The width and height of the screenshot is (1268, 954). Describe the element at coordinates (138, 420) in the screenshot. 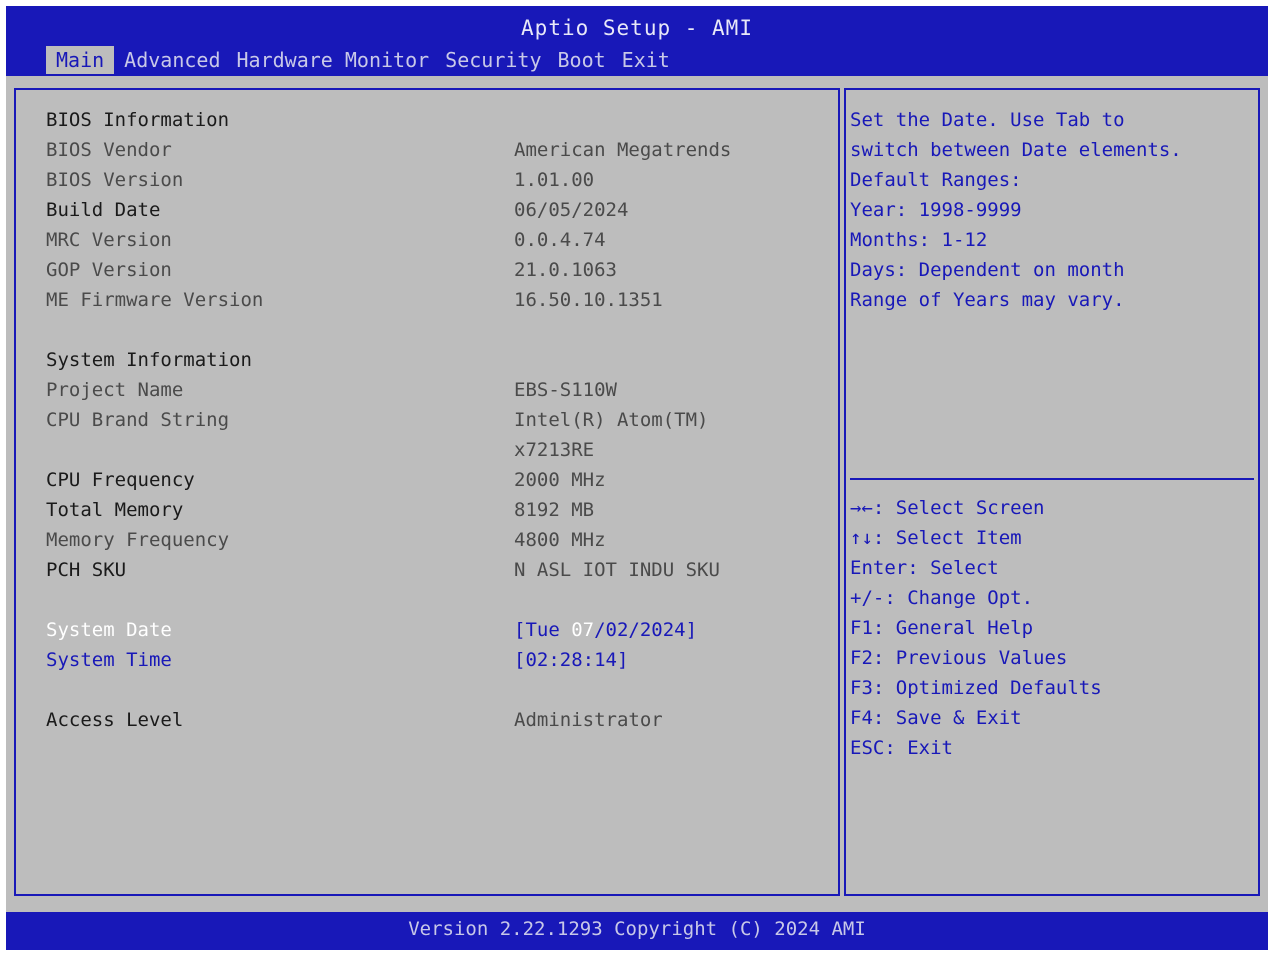

I see `cpu-brand-label: CPU Brand String` at that location.